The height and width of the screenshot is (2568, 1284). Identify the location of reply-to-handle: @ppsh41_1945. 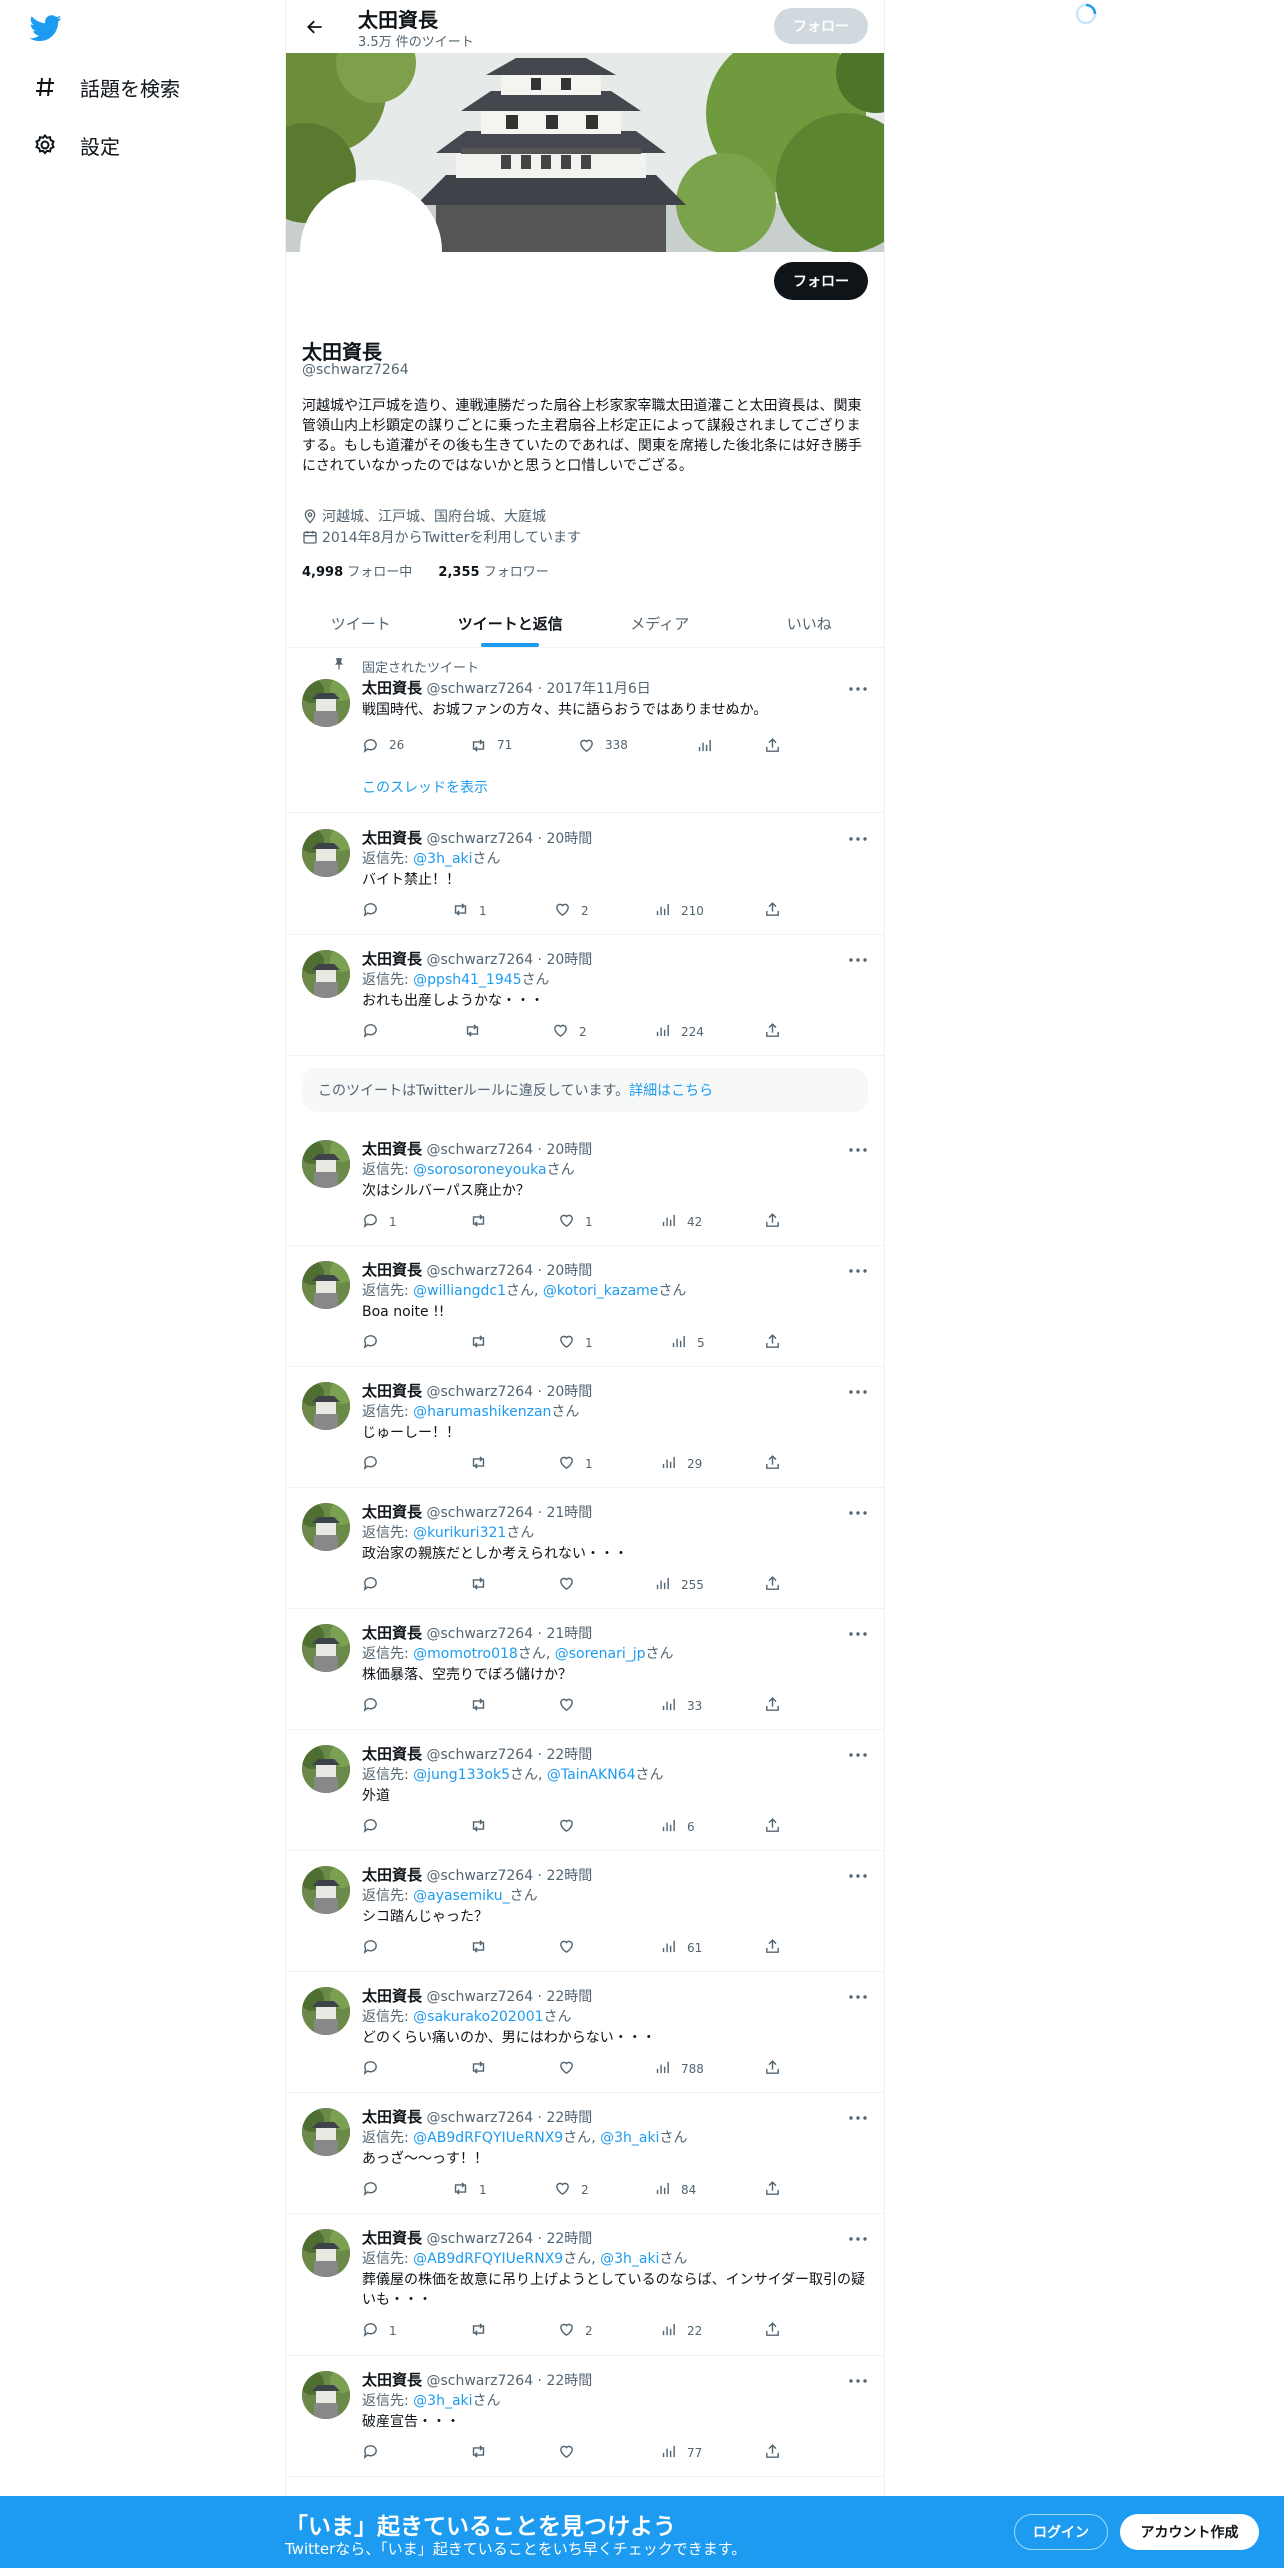
(467, 980).